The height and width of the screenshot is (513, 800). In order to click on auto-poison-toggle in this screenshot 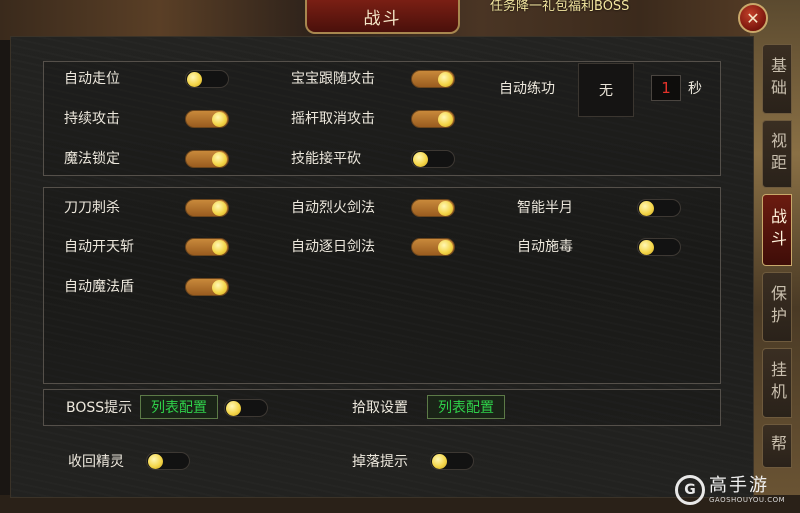, I will do `click(659, 247)`.